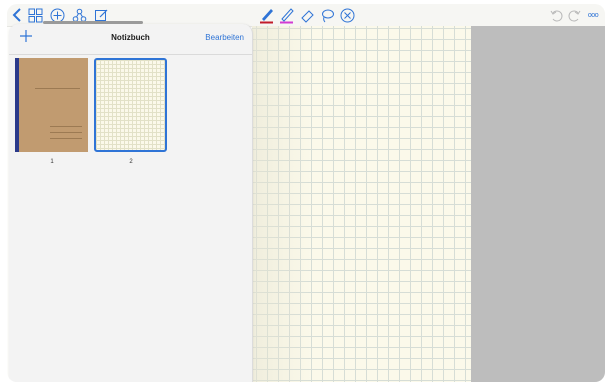  What do you see at coordinates (17, 15) in the screenshot?
I see `back-chevron-icon` at bounding box center [17, 15].